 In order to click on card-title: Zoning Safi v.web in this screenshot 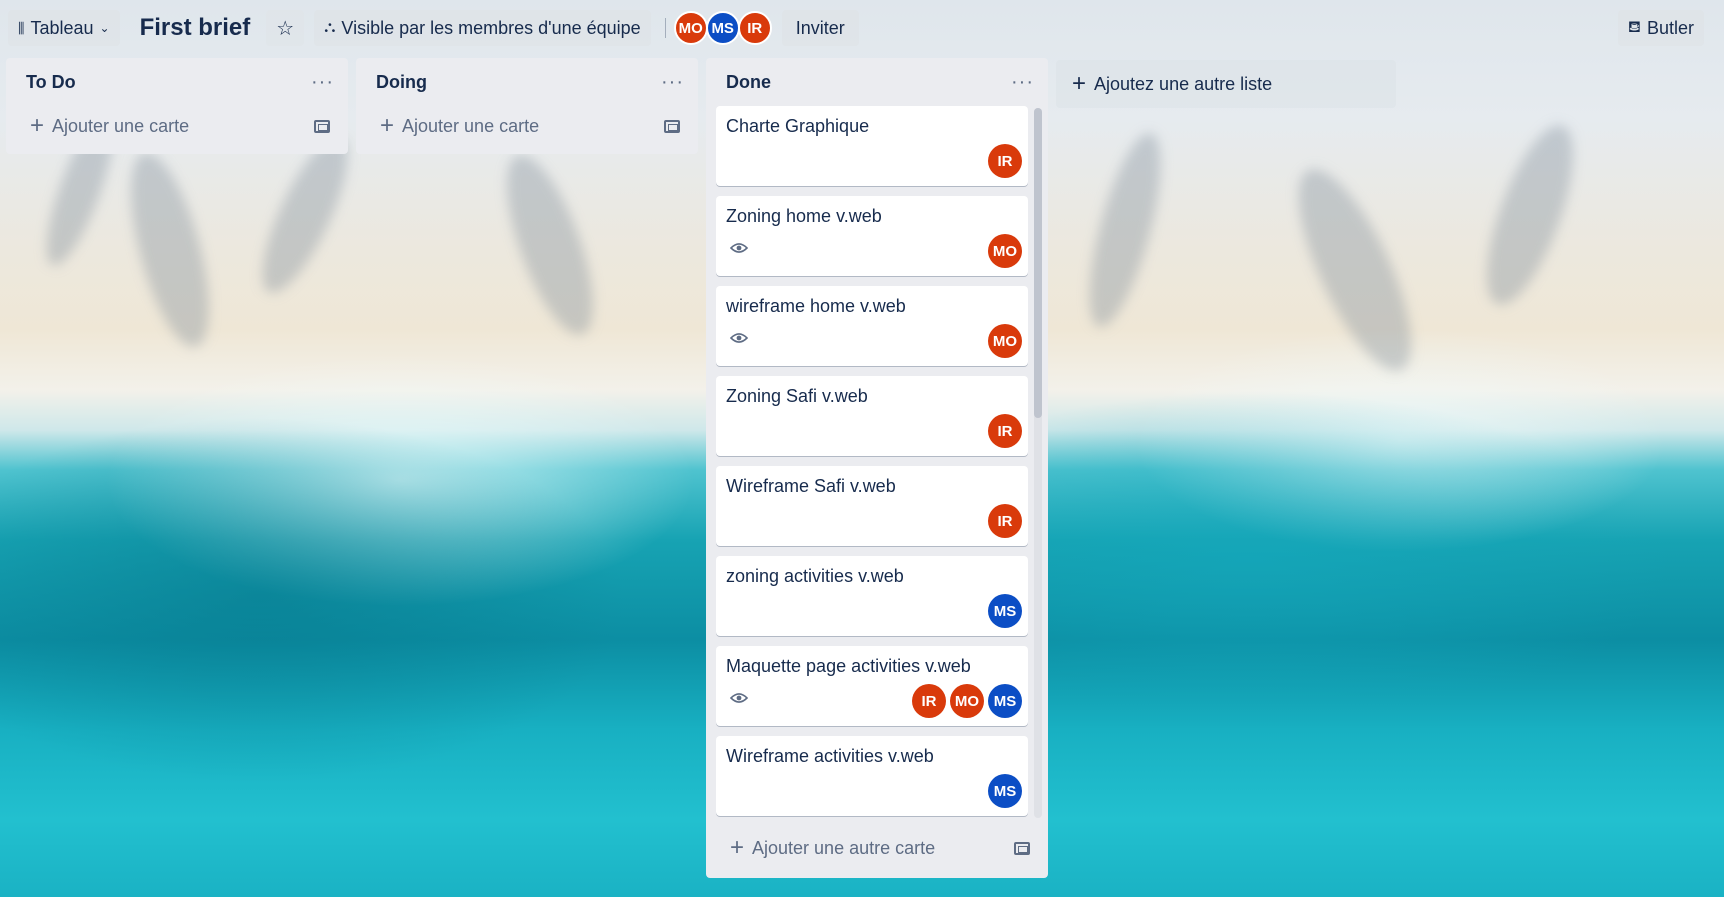, I will do `click(797, 396)`.